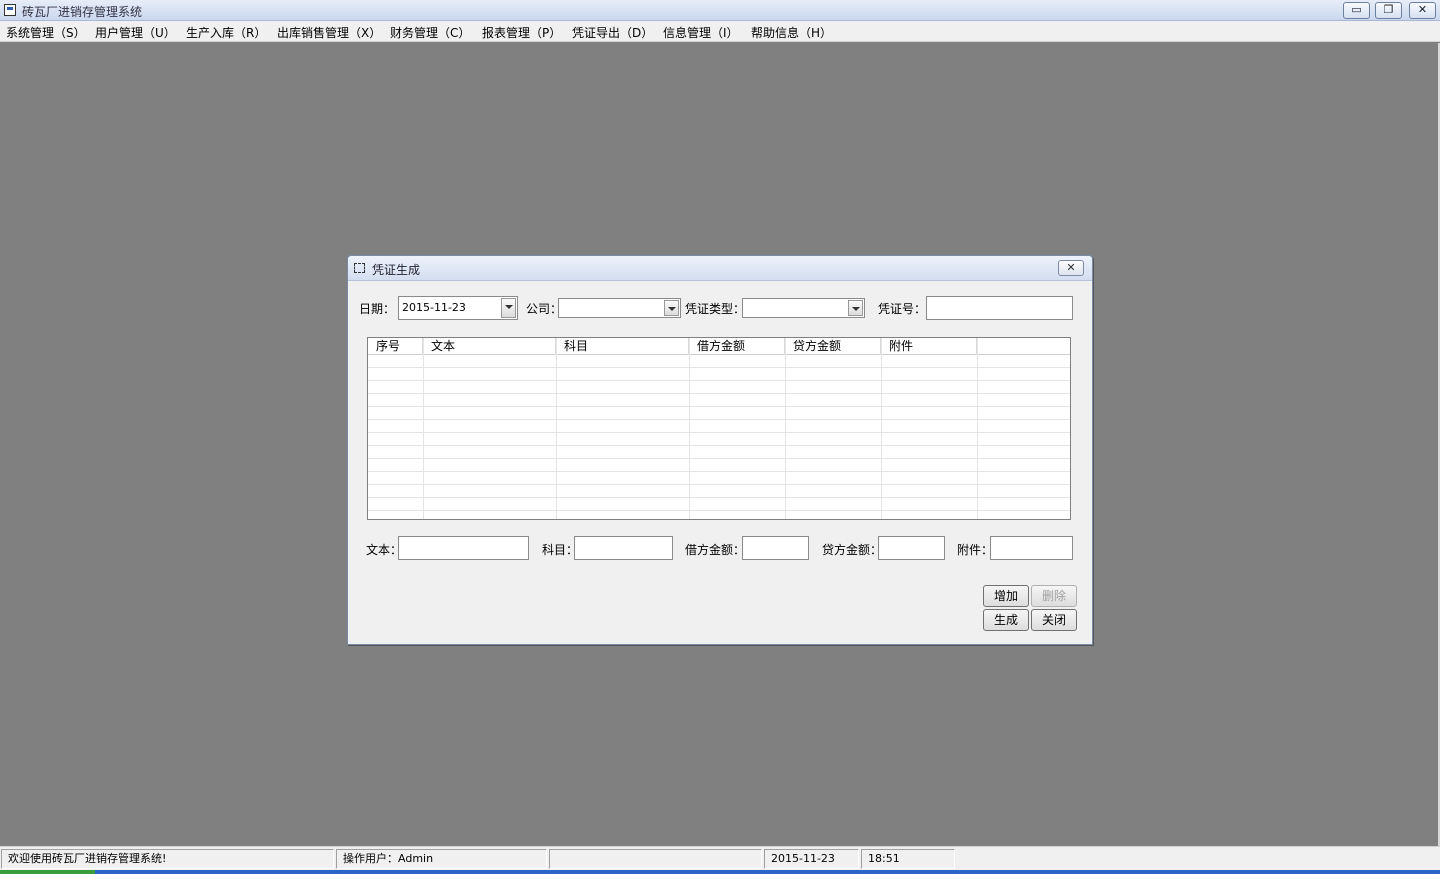 The width and height of the screenshot is (1440, 874). I want to click on taskbar-strip, so click(720, 872).